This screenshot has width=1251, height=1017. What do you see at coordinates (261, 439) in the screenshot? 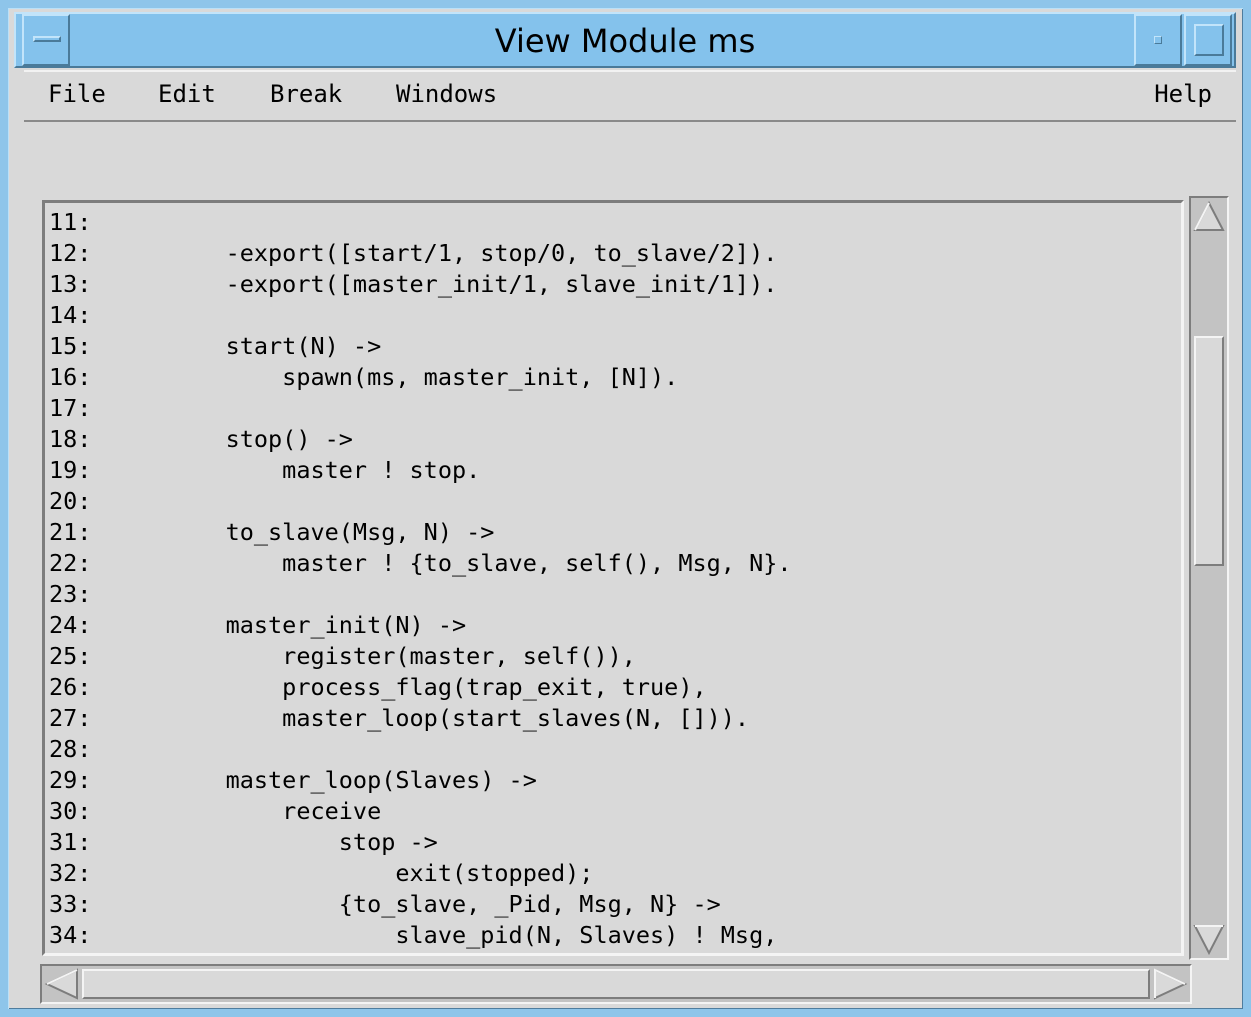
I see `line-text: stop() ->` at bounding box center [261, 439].